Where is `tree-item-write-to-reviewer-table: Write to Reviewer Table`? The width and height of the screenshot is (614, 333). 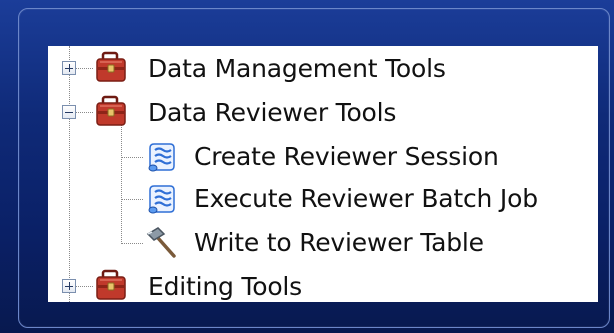 tree-item-write-to-reviewer-table: Write to Reviewer Table is located at coordinates (339, 242).